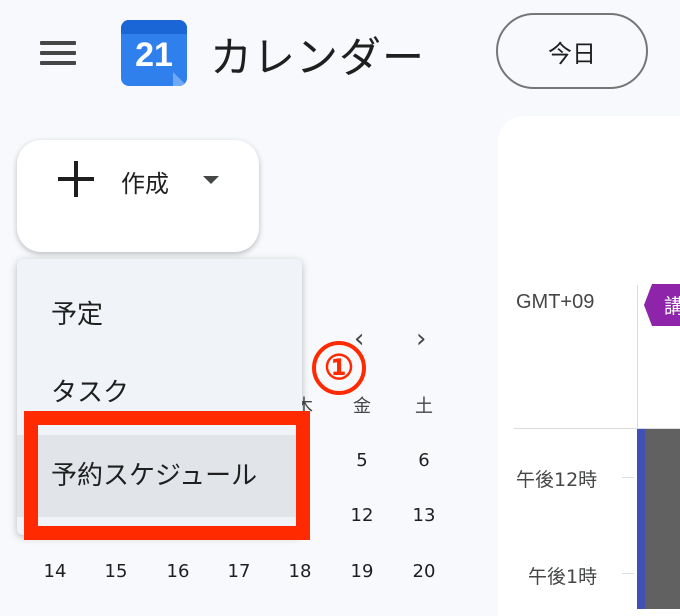 This screenshot has width=680, height=616. What do you see at coordinates (211, 180) in the screenshot?
I see `caret-down-icon` at bounding box center [211, 180].